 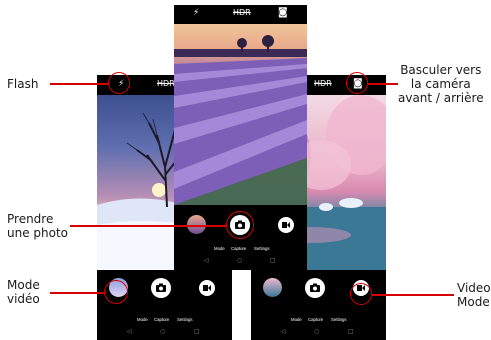 What do you see at coordinates (116, 292) in the screenshot?
I see `gallery-highlight-ring` at bounding box center [116, 292].